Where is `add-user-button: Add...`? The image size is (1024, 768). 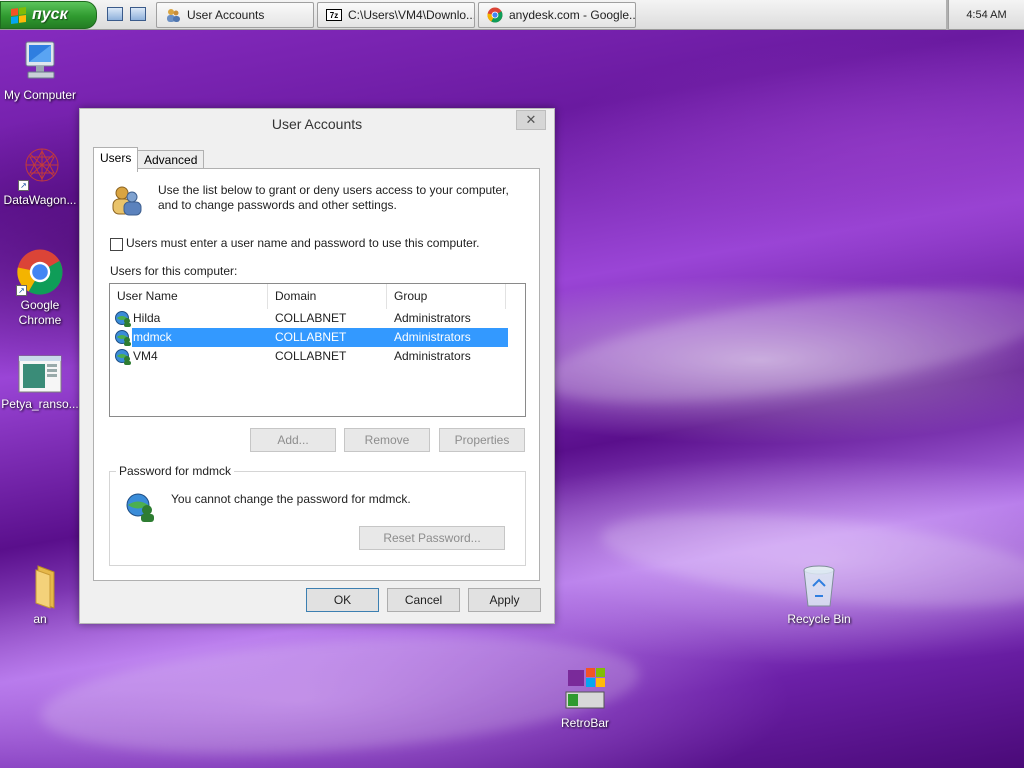 add-user-button: Add... is located at coordinates (293, 440).